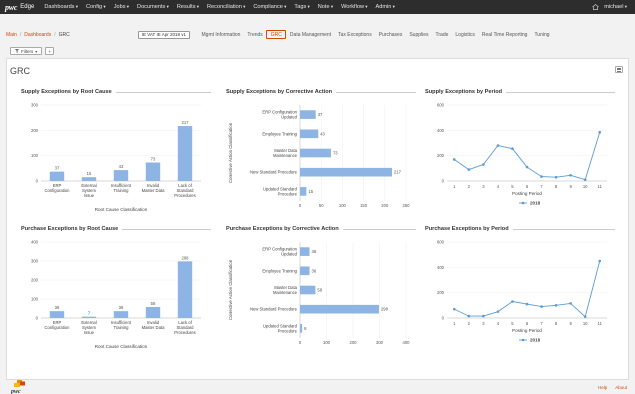  What do you see at coordinates (354, 7) in the screenshot?
I see `nav-workflow: Workflow` at bounding box center [354, 7].